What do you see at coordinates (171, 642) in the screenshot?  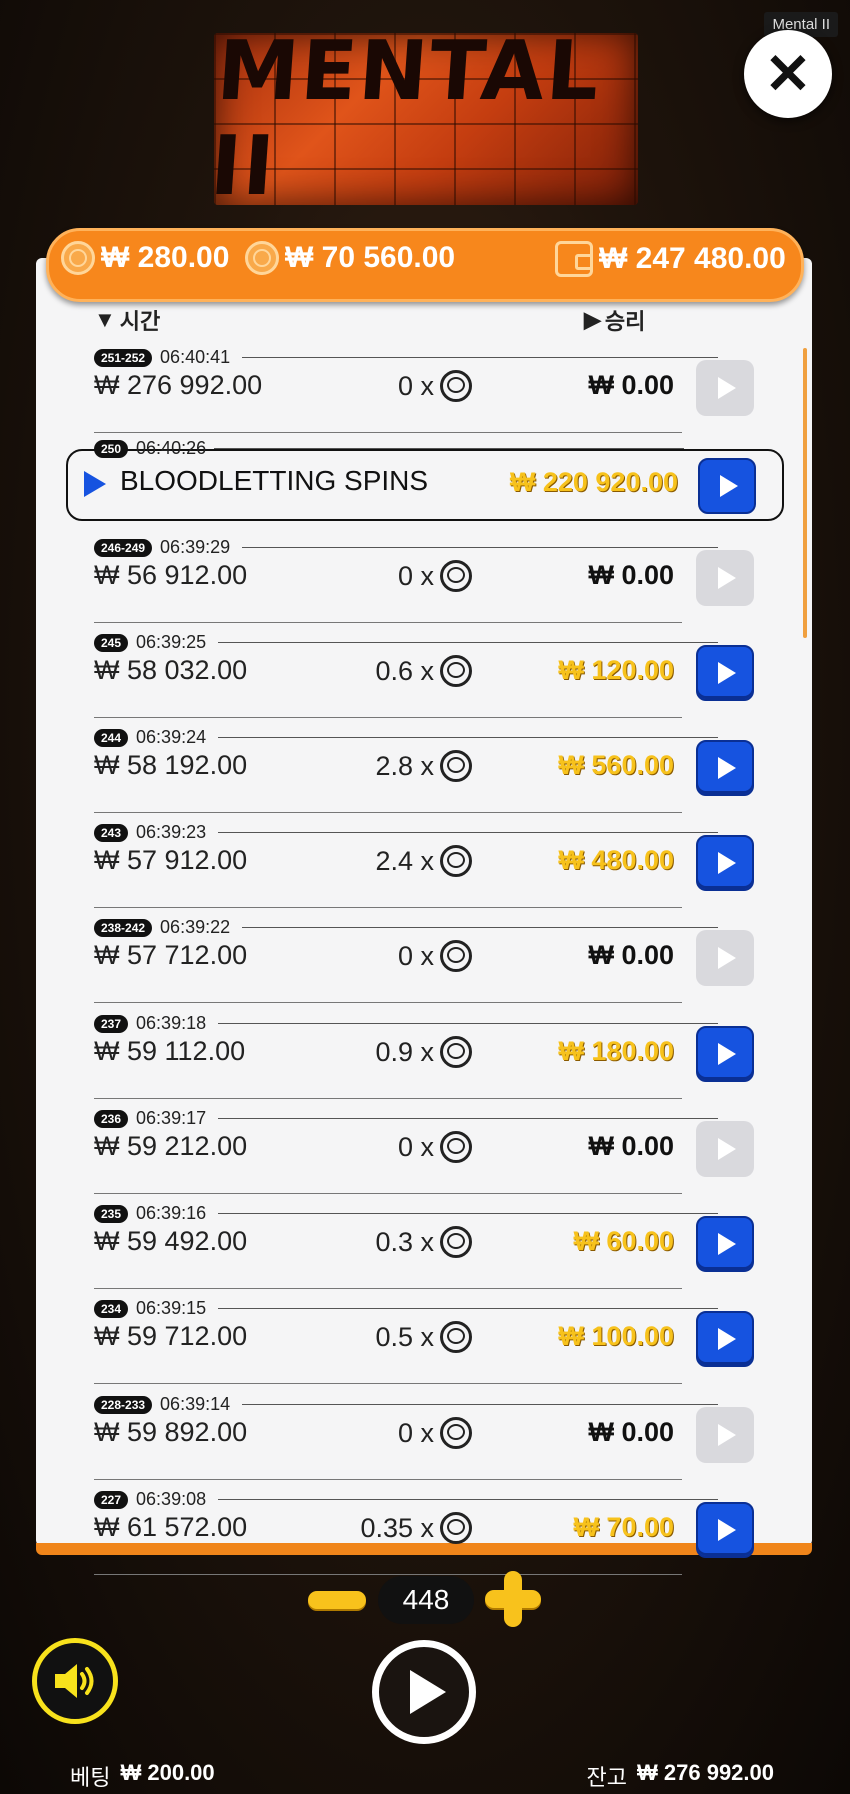 I see `round-time: 06:39:25` at bounding box center [171, 642].